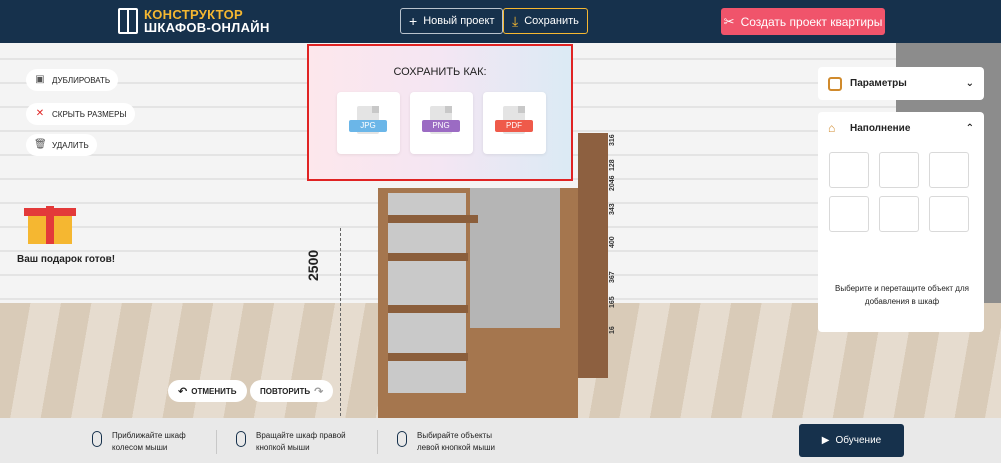  What do you see at coordinates (901, 128) in the screenshot?
I see `filling-header: ⌂ Наполнение ⌃` at bounding box center [901, 128].